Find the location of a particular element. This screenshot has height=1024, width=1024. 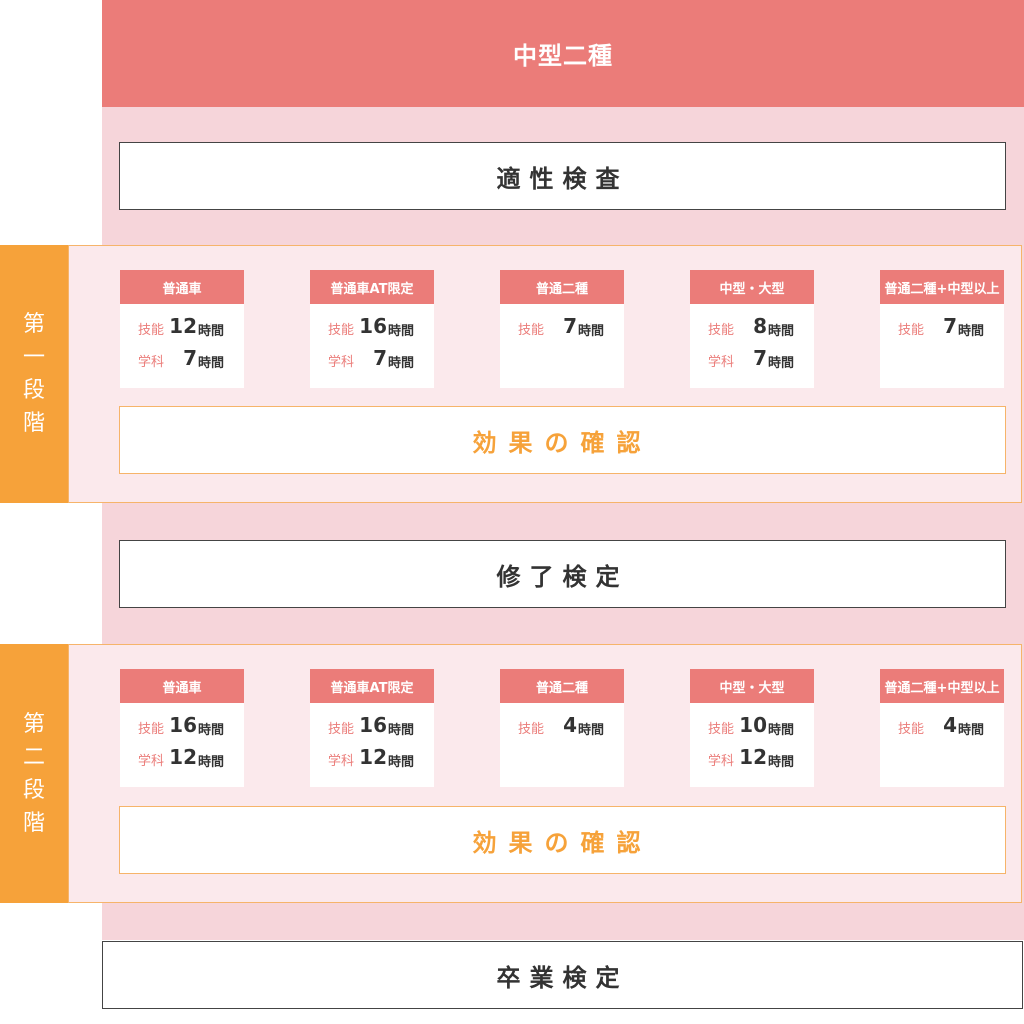

stage-label-char: 一 is located at coordinates (33, 357).